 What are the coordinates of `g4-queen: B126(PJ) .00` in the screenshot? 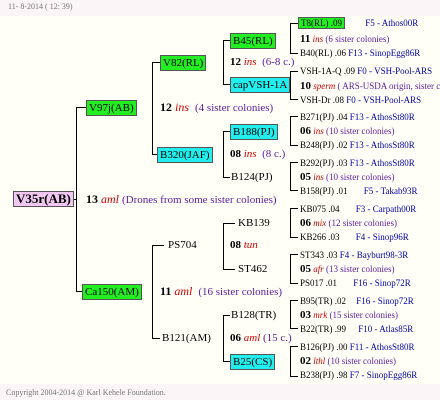 It's located at (324, 347).